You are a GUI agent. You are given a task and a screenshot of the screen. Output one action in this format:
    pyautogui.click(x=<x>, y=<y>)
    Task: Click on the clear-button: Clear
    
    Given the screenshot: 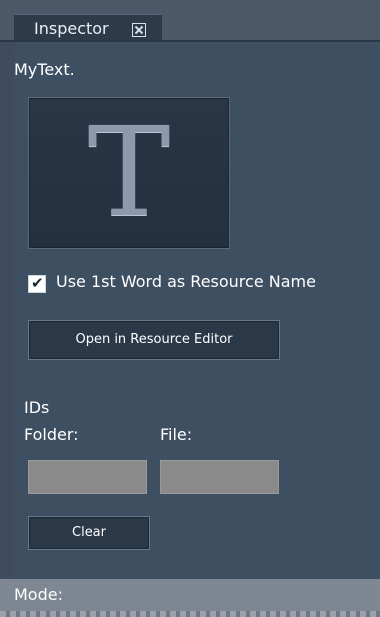 What is the action you would take?
    pyautogui.click(x=89, y=533)
    